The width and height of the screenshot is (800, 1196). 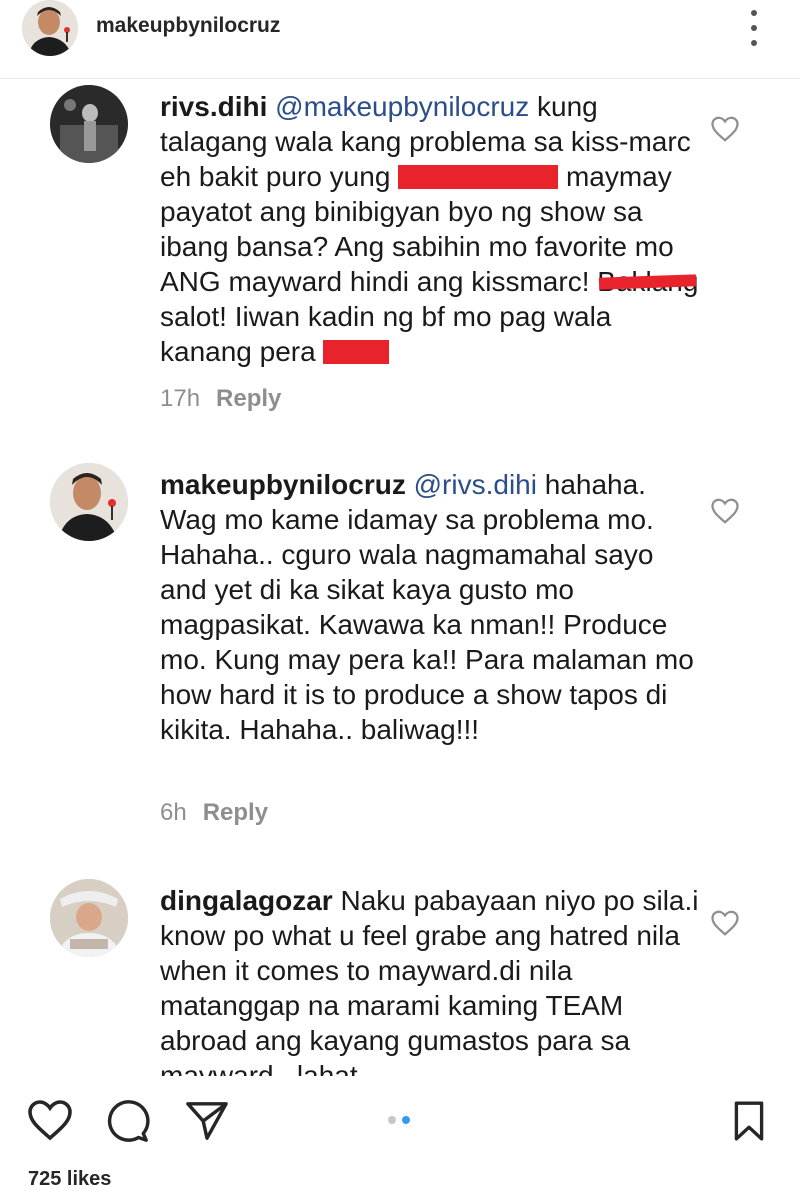 I want to click on comment-username: rivs.dihi, so click(x=213, y=106).